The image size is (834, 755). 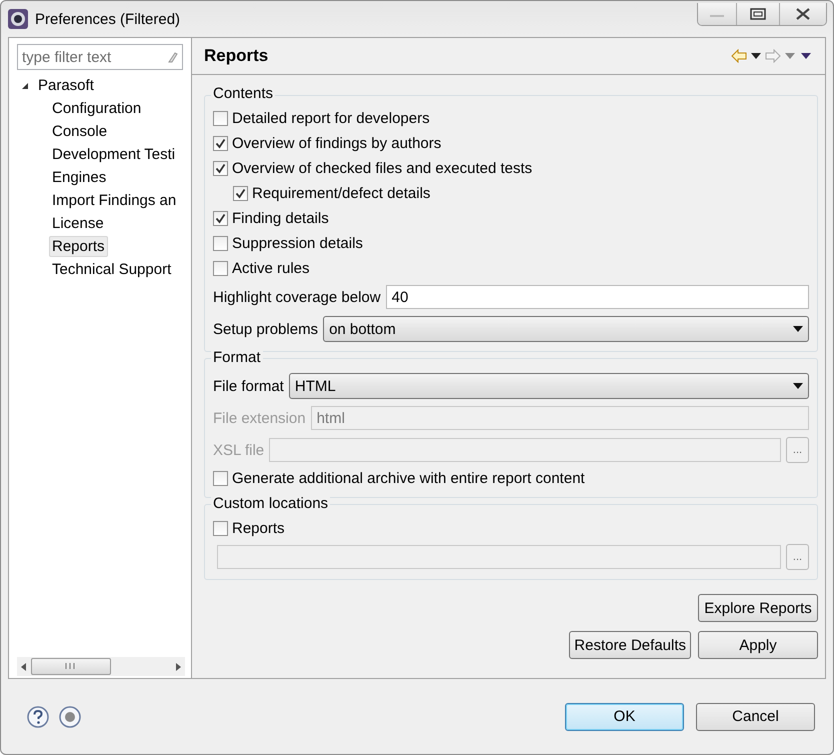 What do you see at coordinates (566, 329) in the screenshot?
I see `dropdown: on bottom` at bounding box center [566, 329].